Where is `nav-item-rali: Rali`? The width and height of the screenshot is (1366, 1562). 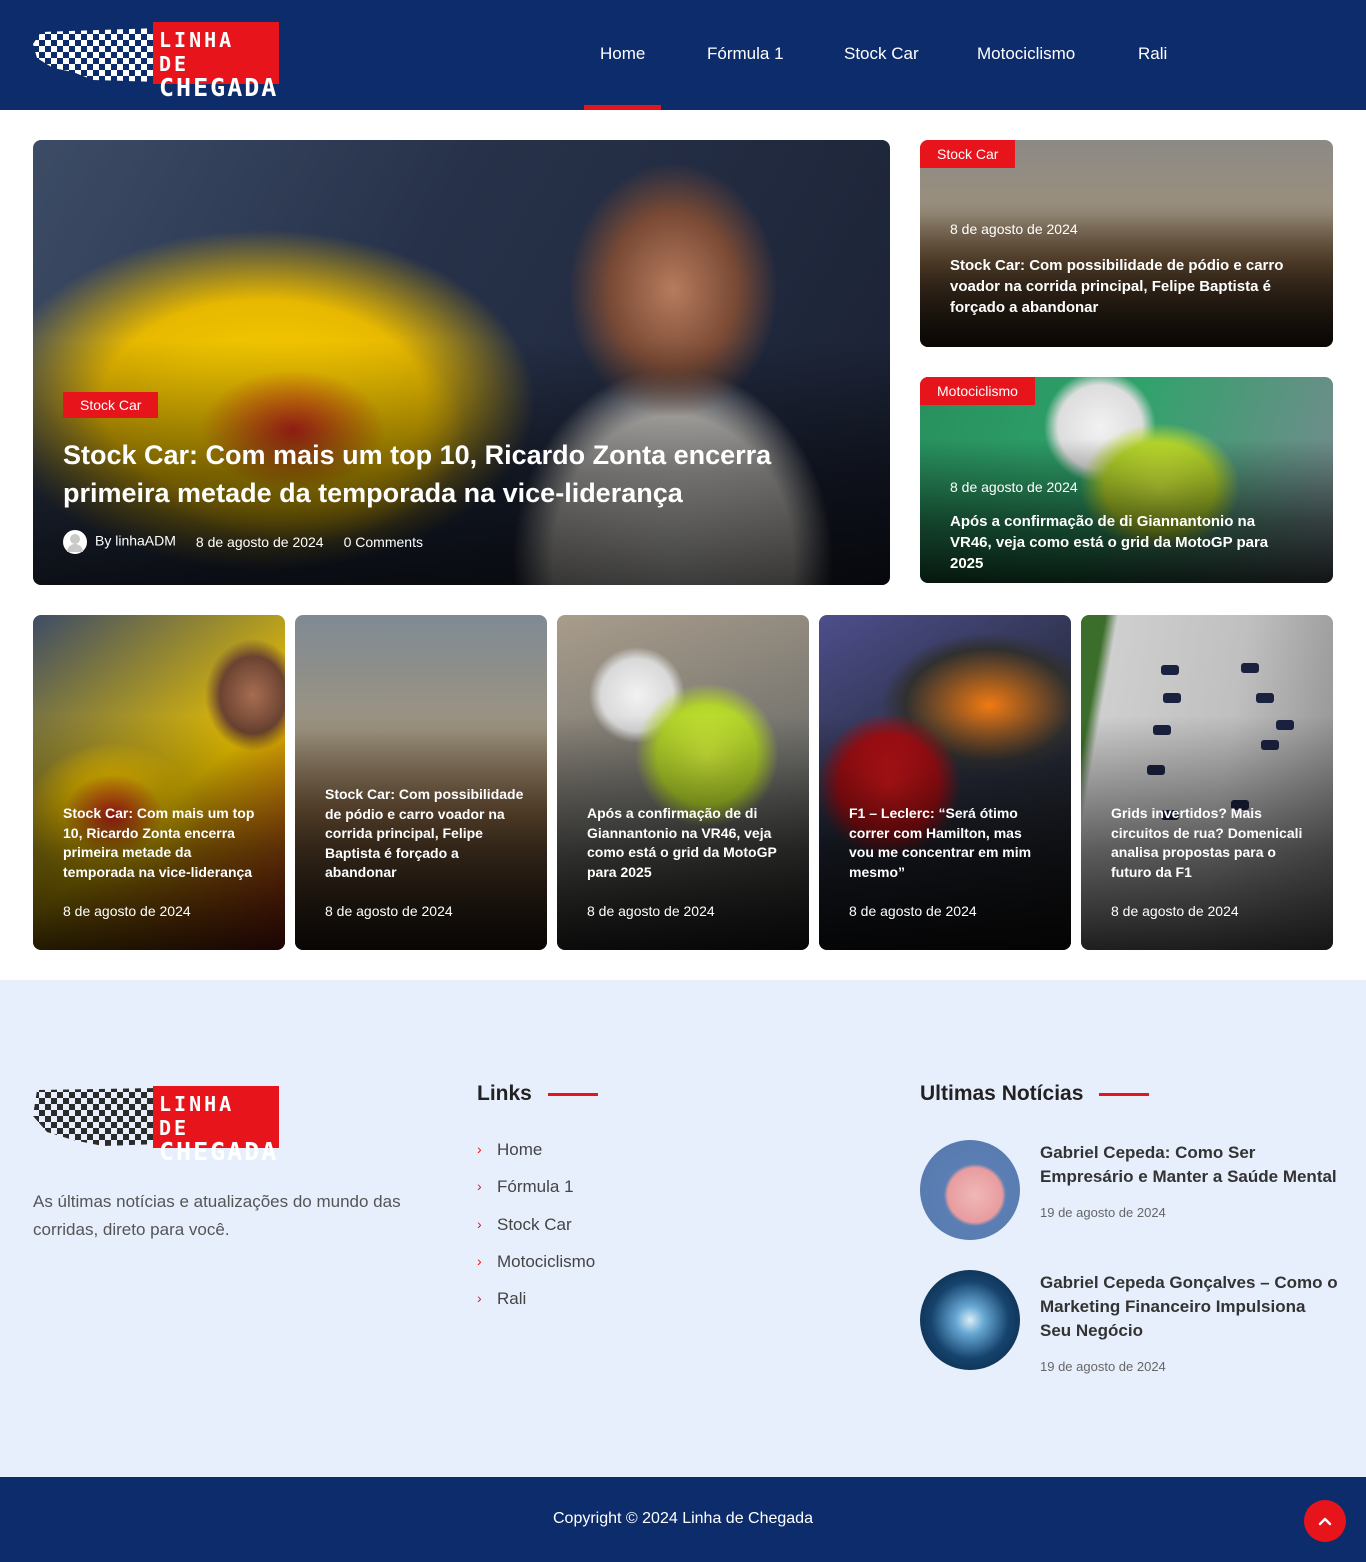
nav-item-rali: Rali is located at coordinates (1152, 54).